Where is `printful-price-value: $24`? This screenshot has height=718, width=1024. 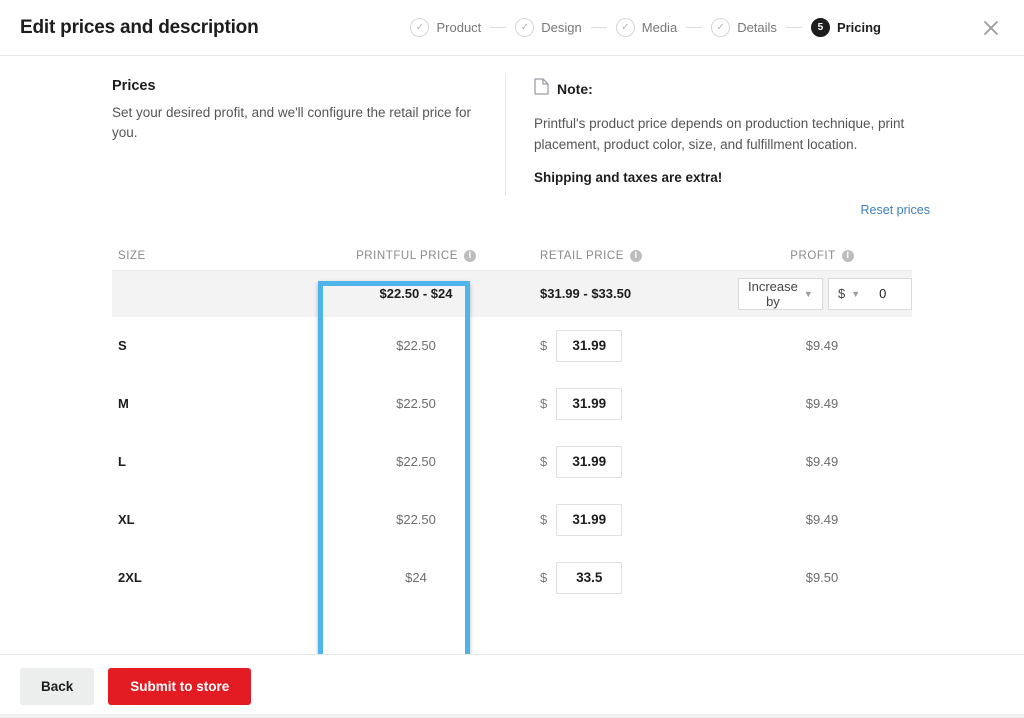
printful-price-value: $24 is located at coordinates (416, 577).